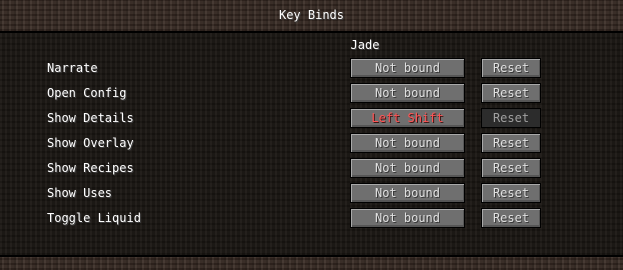 This screenshot has height=270, width=623. What do you see at coordinates (311, 15) in the screenshot?
I see `screen-title: Key Binds` at bounding box center [311, 15].